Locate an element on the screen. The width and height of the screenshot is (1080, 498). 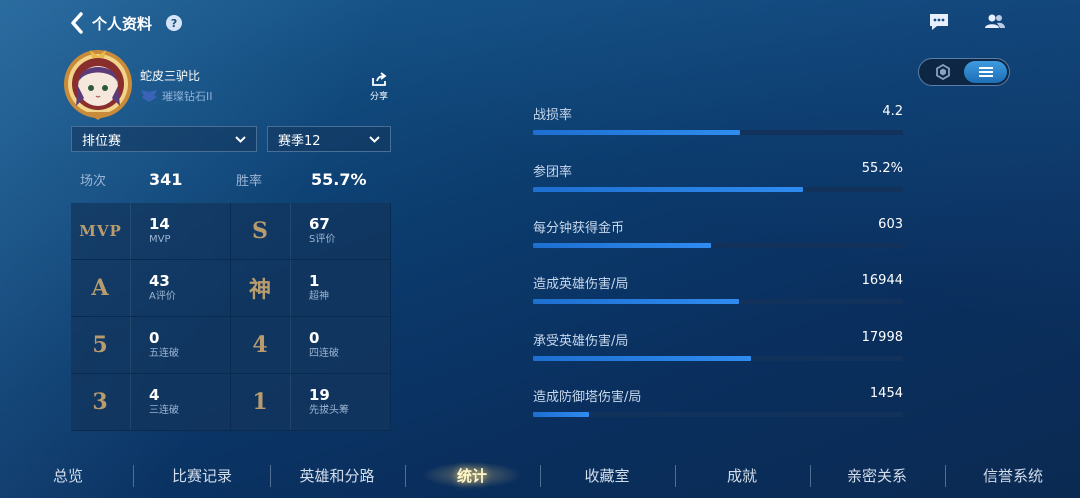
achievement-label: A评价 is located at coordinates (162, 296).